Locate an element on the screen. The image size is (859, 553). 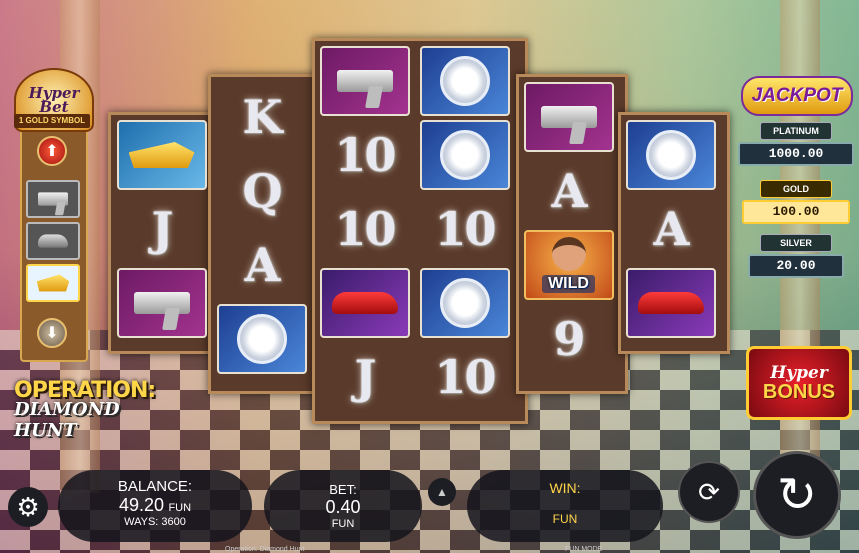
reel-4: 10 10 is located at coordinates (464, 229).